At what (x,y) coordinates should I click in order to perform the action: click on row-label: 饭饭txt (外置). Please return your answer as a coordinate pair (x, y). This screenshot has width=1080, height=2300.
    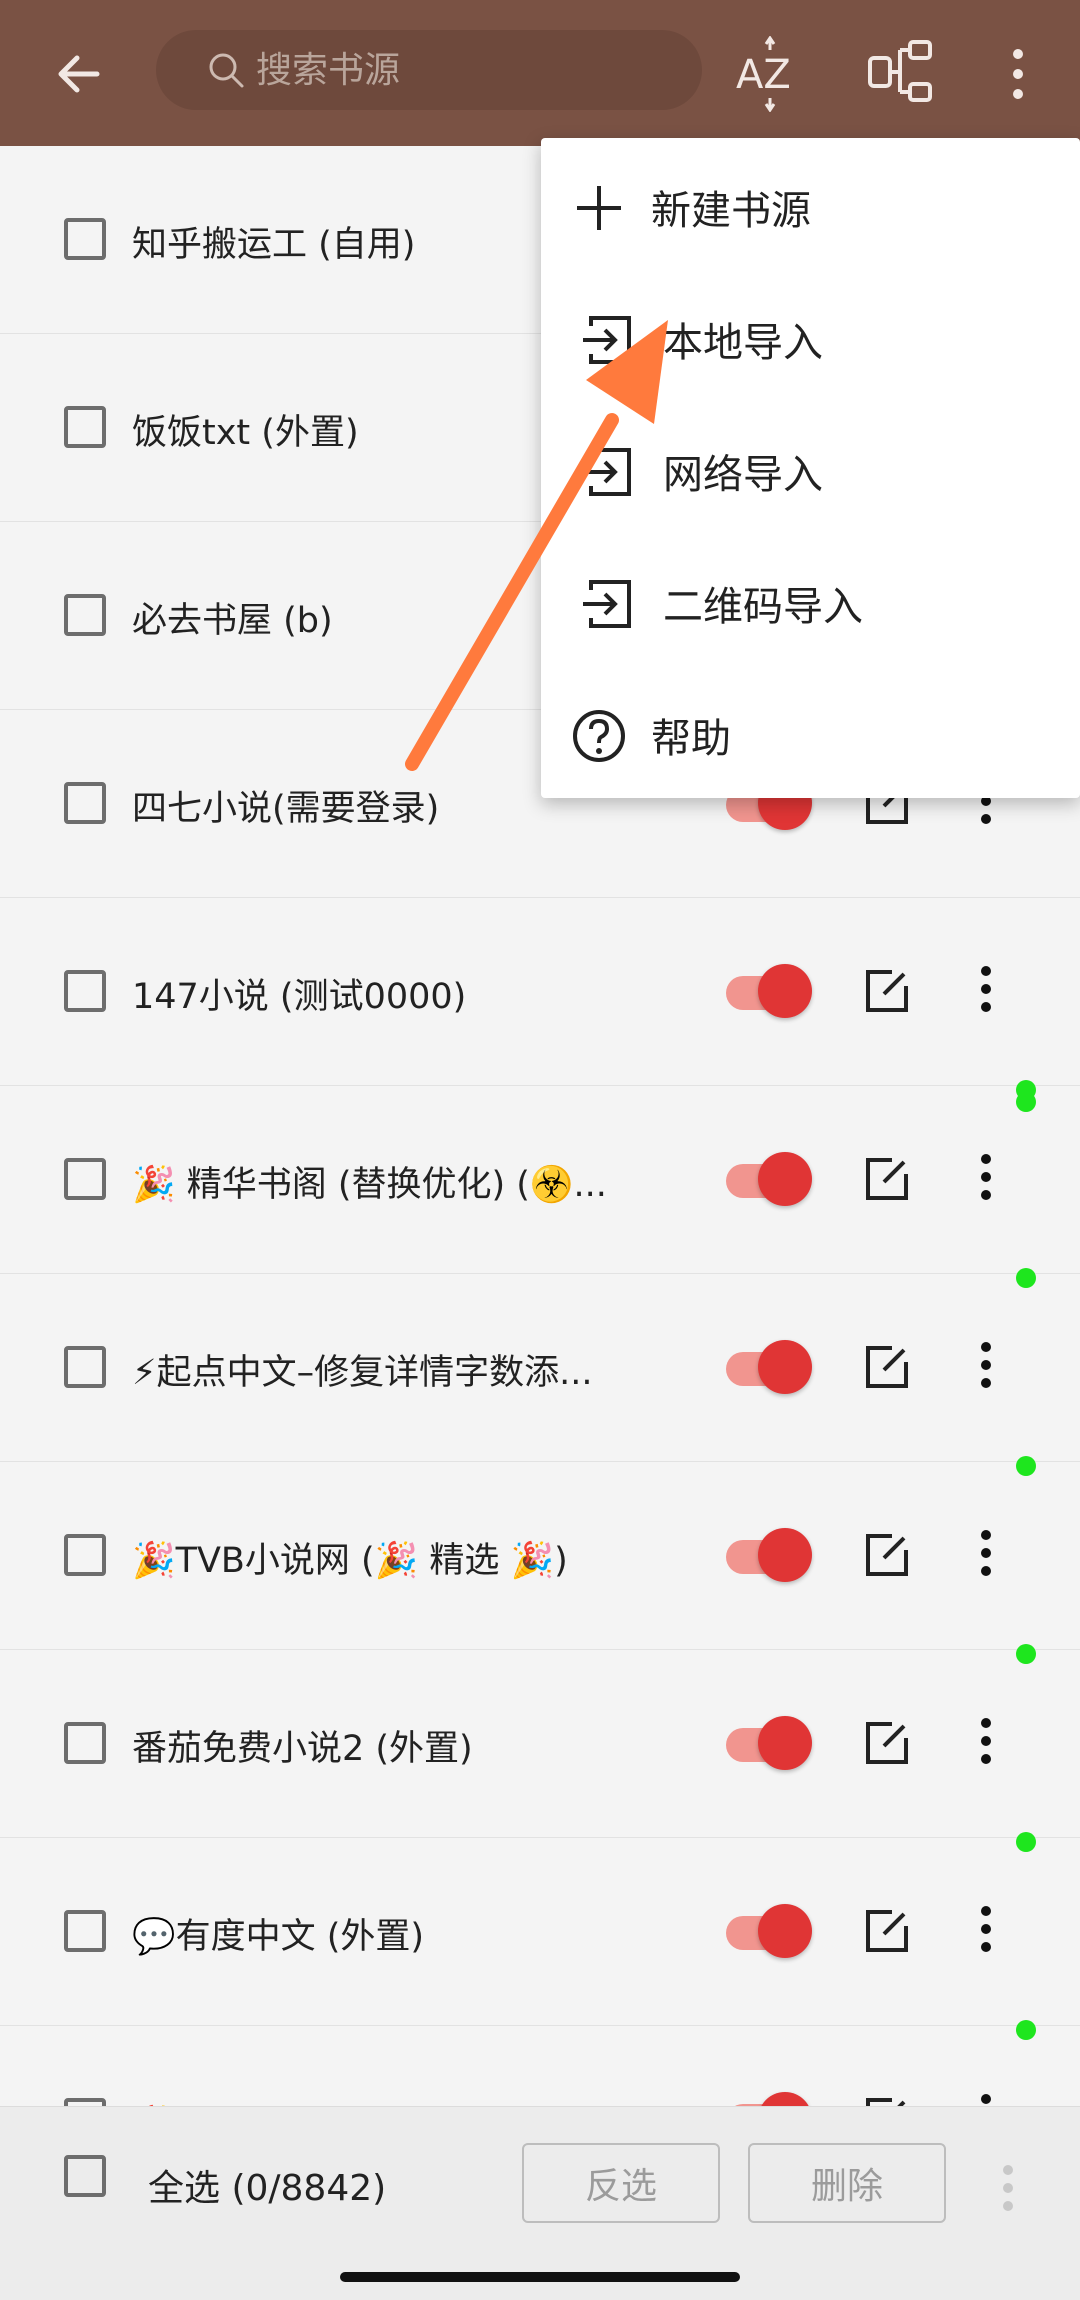
    Looking at the image, I should click on (245, 433).